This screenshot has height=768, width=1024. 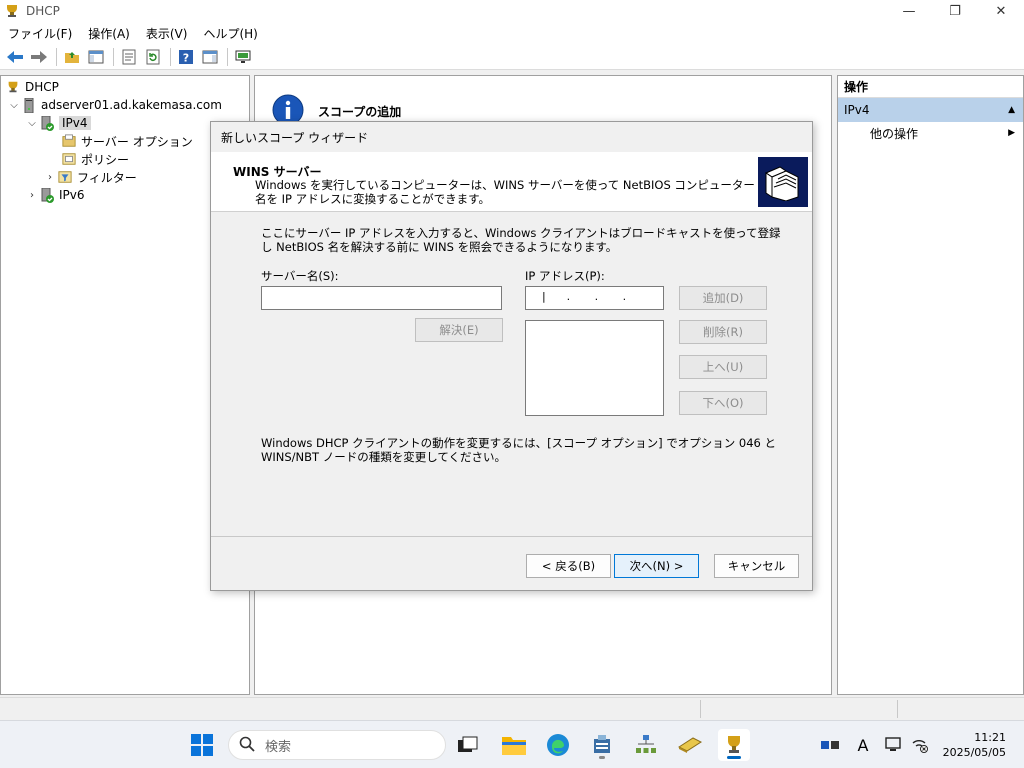 What do you see at coordinates (167, 33) in the screenshot?
I see `menu-view: 表示(V)` at bounding box center [167, 33].